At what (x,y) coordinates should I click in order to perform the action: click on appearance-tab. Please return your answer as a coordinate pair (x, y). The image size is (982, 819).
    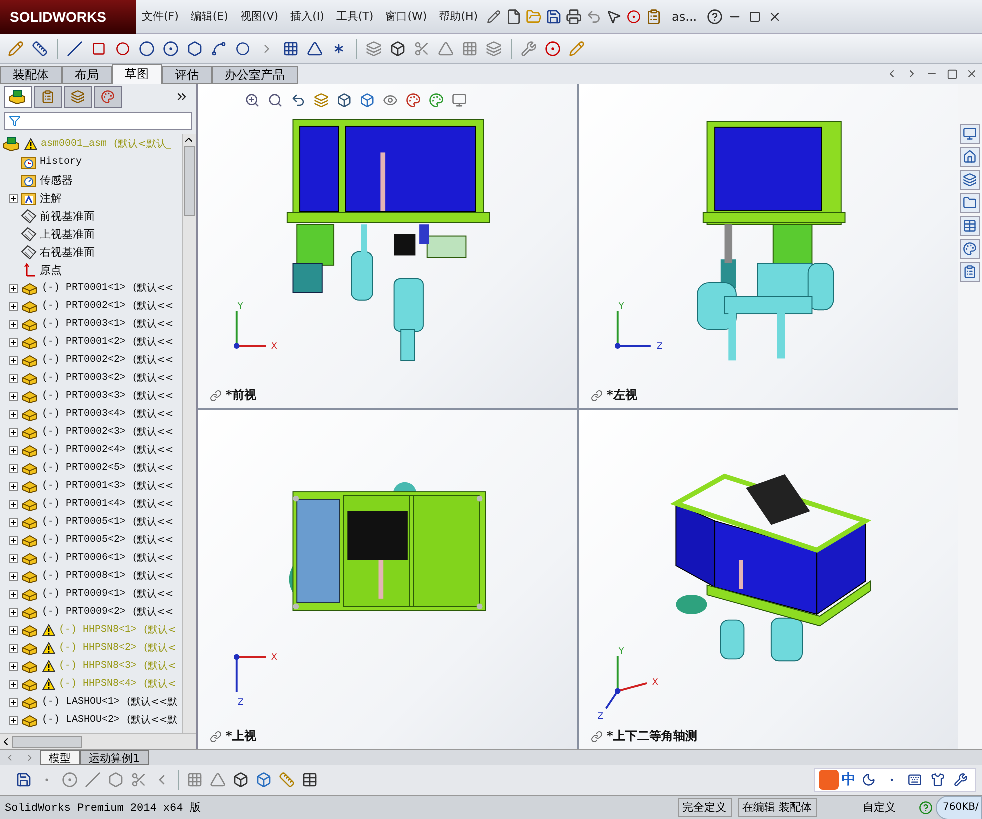
    Looking at the image, I should click on (108, 97).